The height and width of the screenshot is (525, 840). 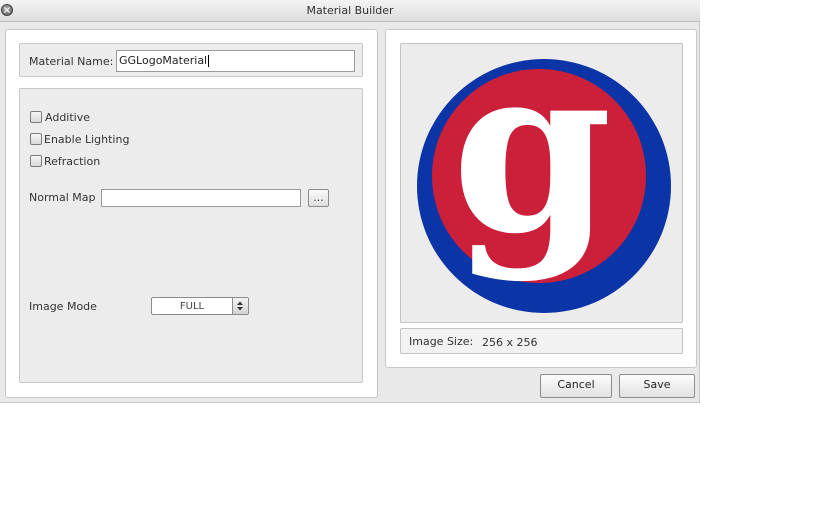 What do you see at coordinates (72, 161) in the screenshot?
I see `refraction-label: Refraction` at bounding box center [72, 161].